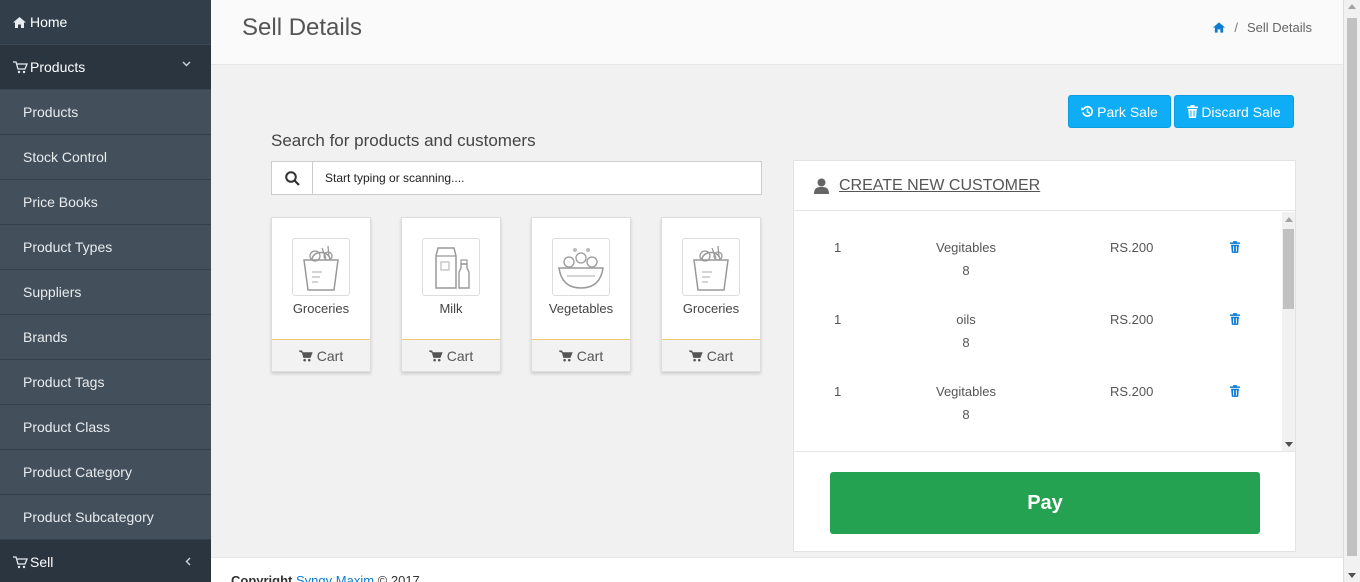 Image resolution: width=1360 pixels, height=582 pixels. I want to click on sidebar-item-brands: Brands, so click(105, 337).